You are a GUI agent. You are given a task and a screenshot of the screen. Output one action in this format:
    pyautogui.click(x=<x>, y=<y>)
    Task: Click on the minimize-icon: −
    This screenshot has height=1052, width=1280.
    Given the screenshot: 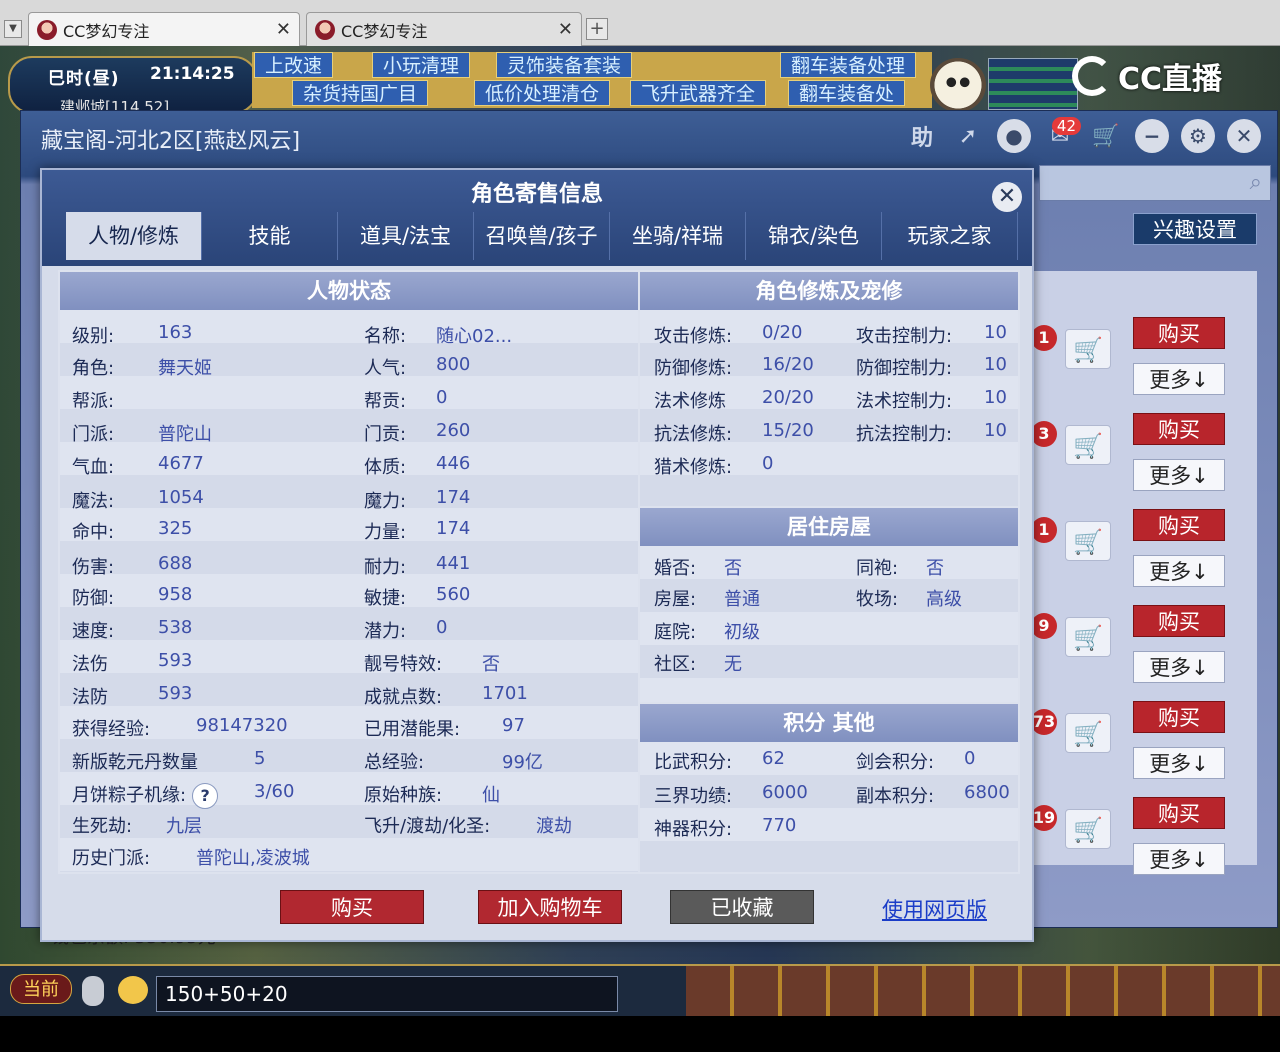 What is the action you would take?
    pyautogui.click(x=1152, y=136)
    